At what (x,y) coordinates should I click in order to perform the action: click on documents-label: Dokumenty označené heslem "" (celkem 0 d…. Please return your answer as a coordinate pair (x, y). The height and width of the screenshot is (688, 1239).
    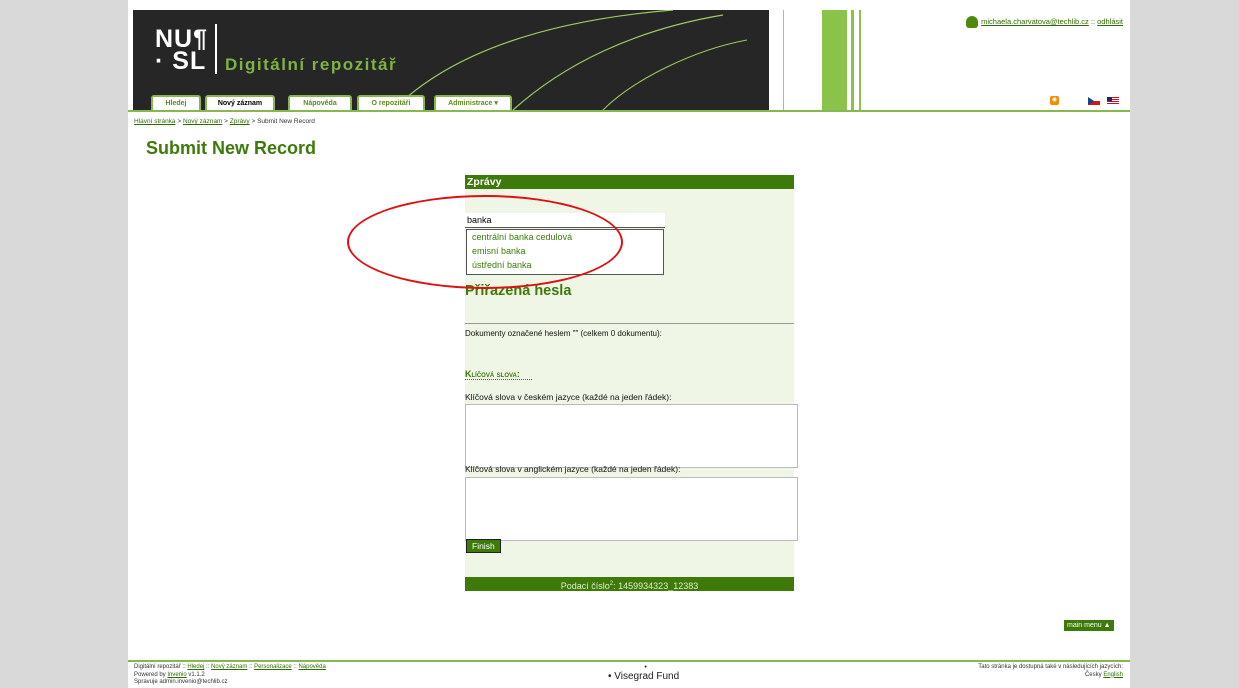
    Looking at the image, I should click on (563, 333).